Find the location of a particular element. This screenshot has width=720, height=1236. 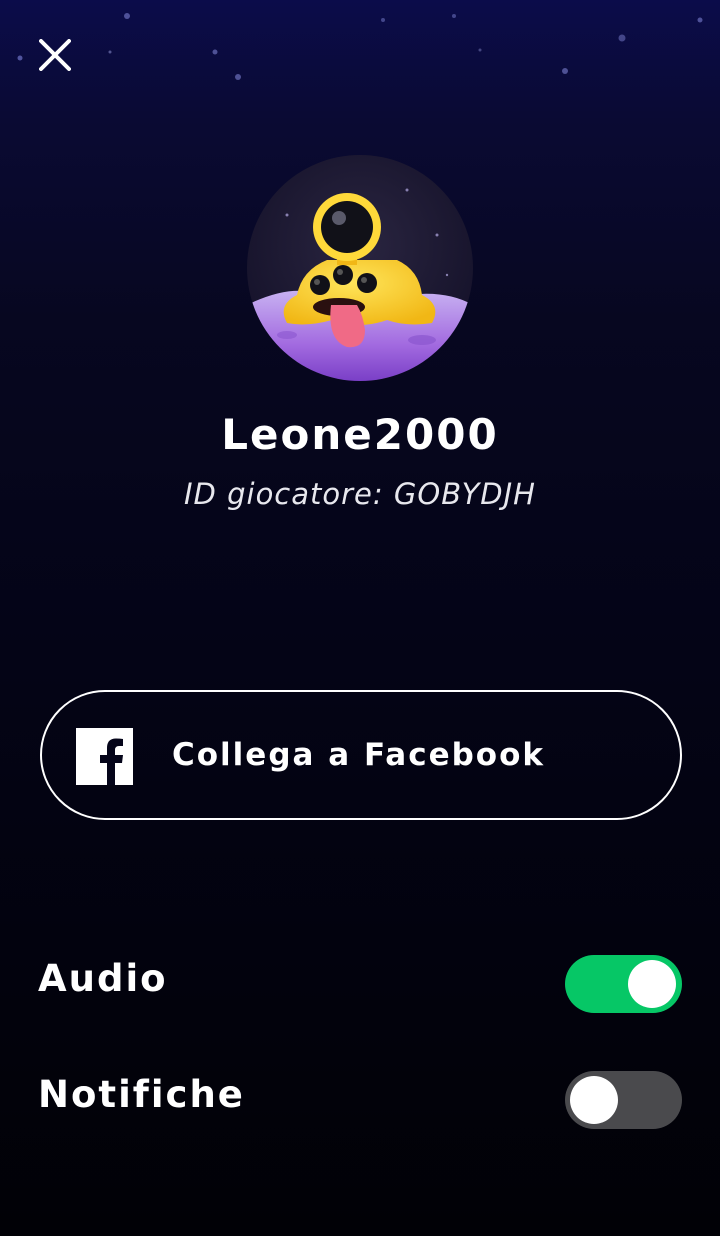

avatar is located at coordinates (360, 268).